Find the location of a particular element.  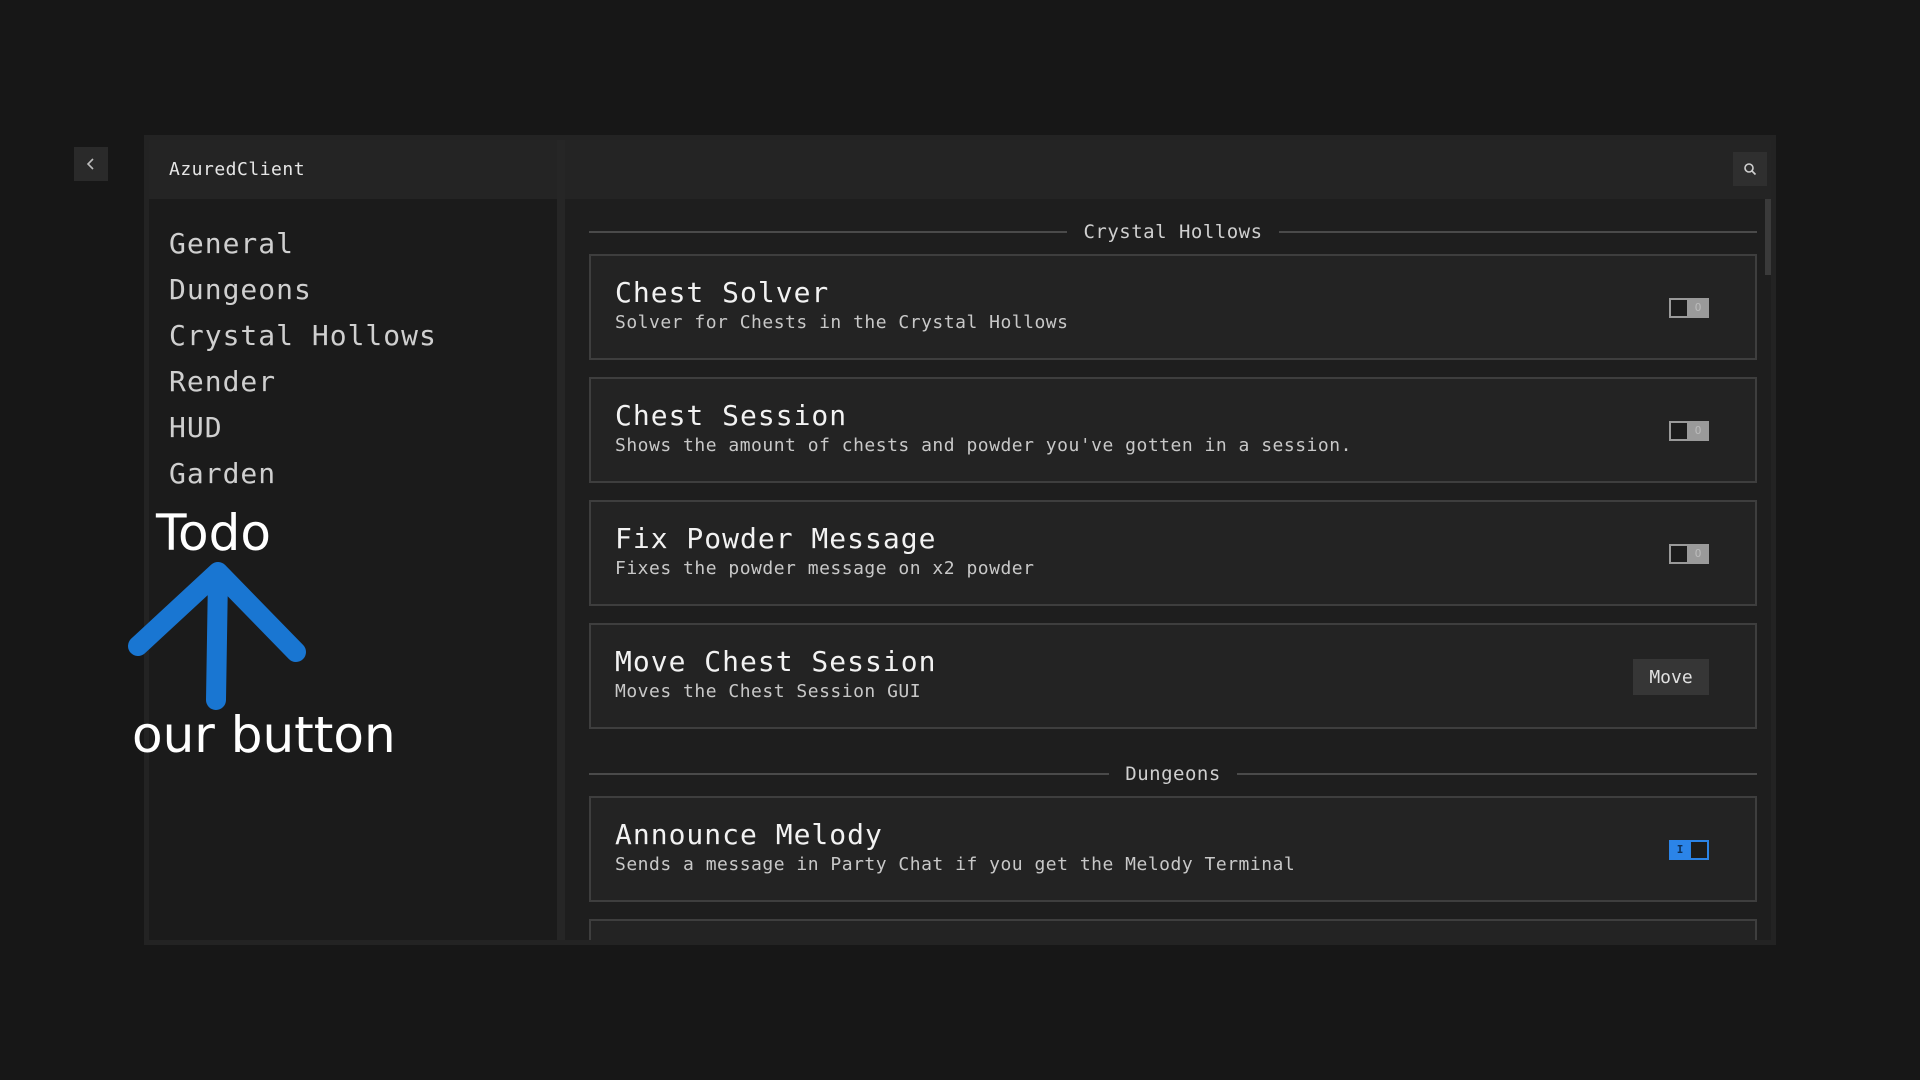

feature-description: Solver for Chests in the Crystal Hollows is located at coordinates (842, 322).